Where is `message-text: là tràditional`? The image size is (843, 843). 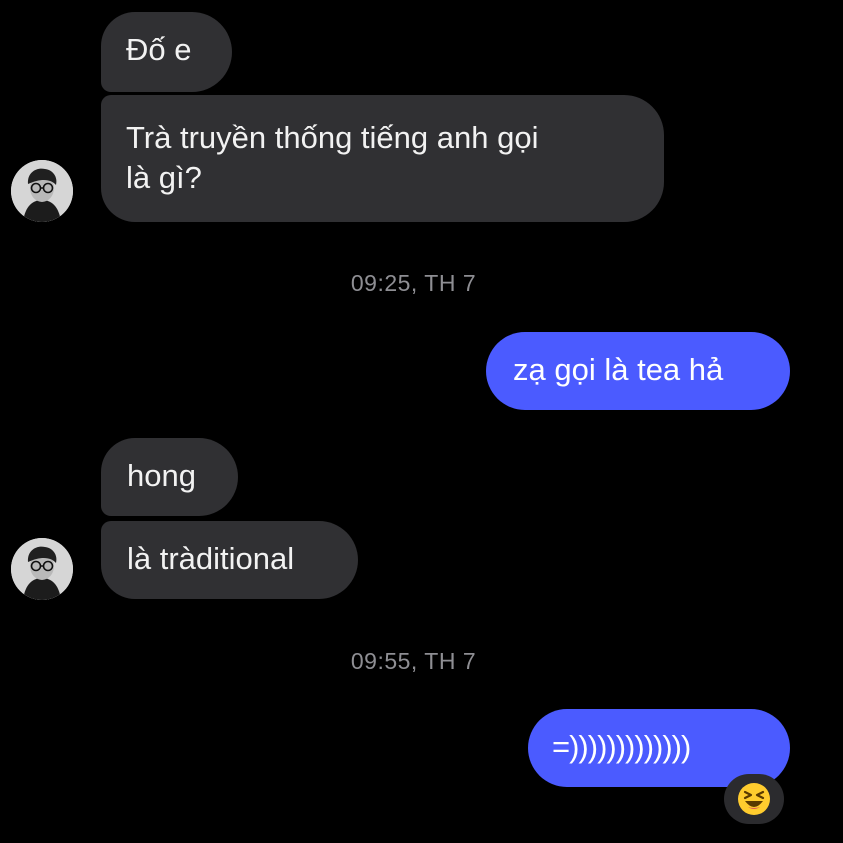 message-text: là tràditional is located at coordinates (211, 558).